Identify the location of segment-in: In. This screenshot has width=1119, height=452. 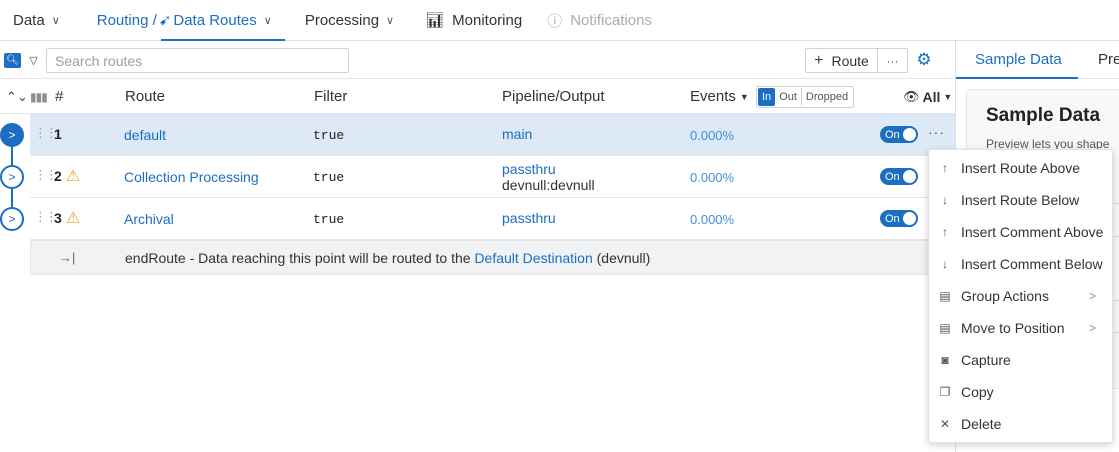
(767, 97).